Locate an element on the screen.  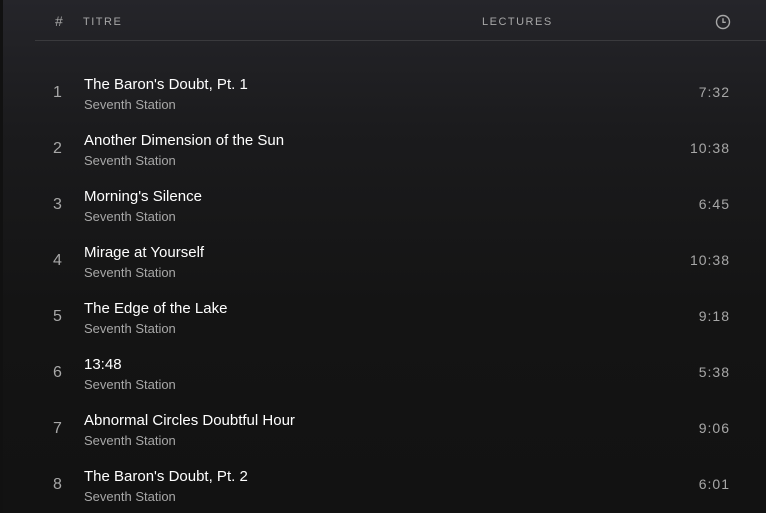
track-number: 2 is located at coordinates (57, 148).